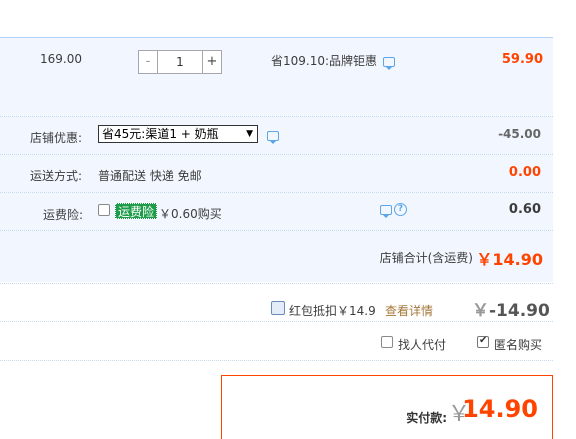 The height and width of the screenshot is (439, 576). What do you see at coordinates (56, 176) in the screenshot?
I see `shipping-label: 运送方式:` at bounding box center [56, 176].